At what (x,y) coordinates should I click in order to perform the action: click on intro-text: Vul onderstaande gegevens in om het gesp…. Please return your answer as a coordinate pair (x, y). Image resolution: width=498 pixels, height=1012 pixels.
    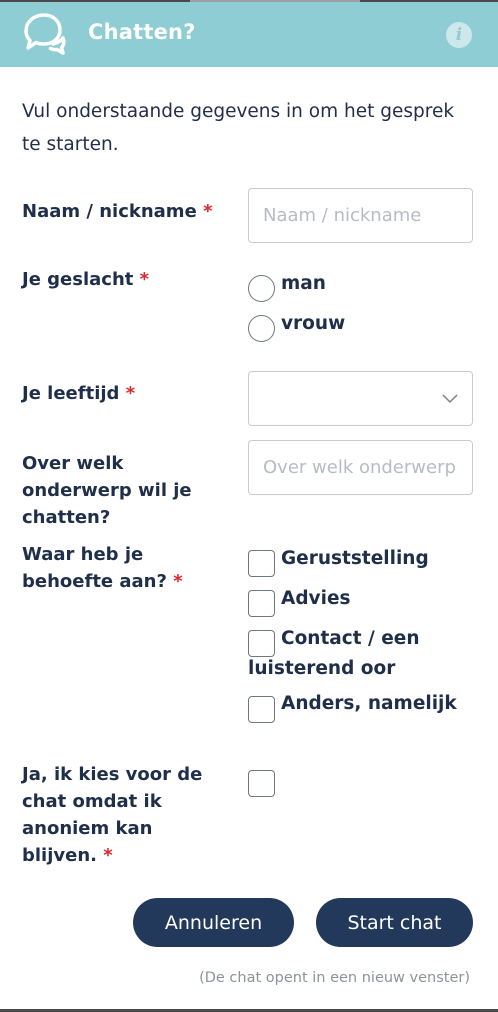
    Looking at the image, I should click on (238, 128).